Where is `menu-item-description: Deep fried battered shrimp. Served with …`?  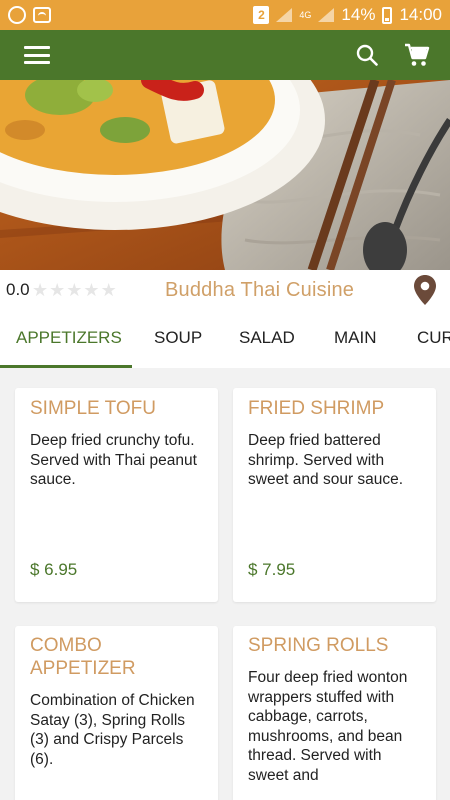 menu-item-description: Deep fried battered shrimp. Served with … is located at coordinates (326, 460).